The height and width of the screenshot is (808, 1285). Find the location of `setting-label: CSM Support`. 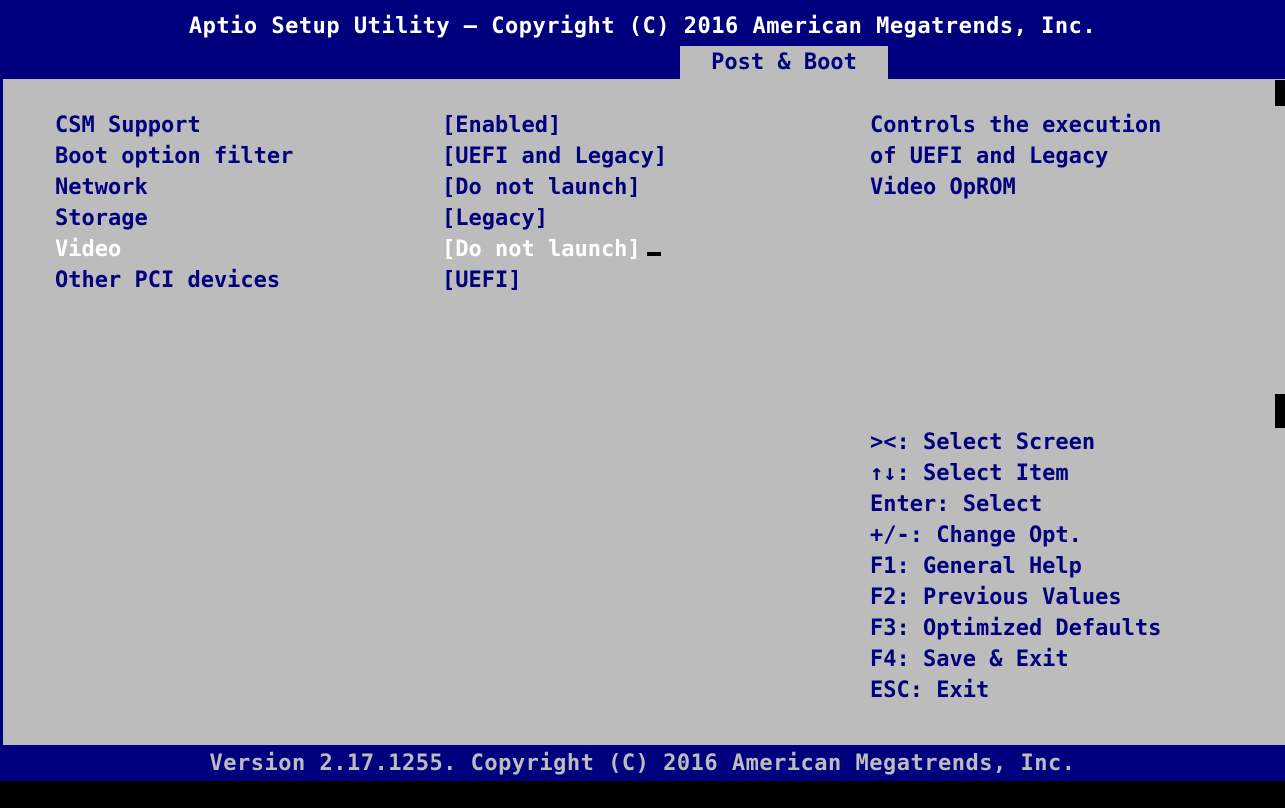

setting-label: CSM Support is located at coordinates (128, 125).